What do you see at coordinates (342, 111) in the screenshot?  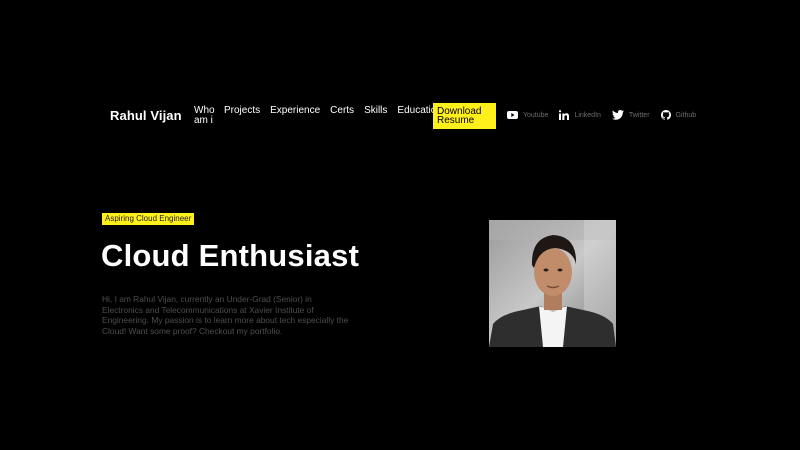 I see `nav-item-certs: Certs` at bounding box center [342, 111].